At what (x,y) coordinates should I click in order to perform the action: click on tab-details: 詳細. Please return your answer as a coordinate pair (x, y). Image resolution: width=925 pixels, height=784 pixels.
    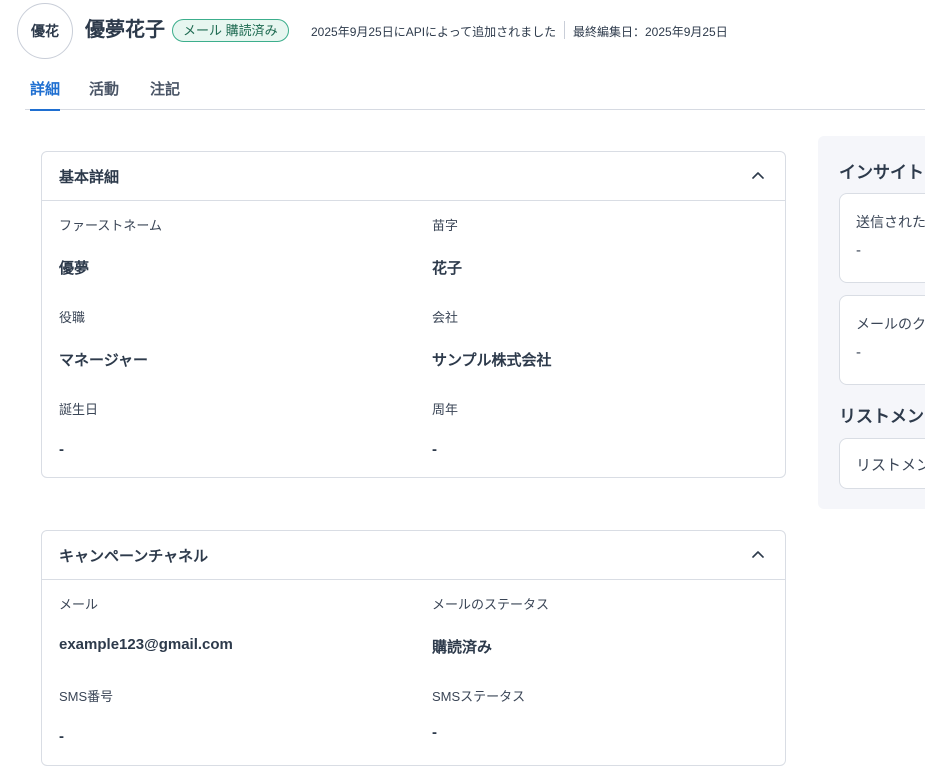
    Looking at the image, I should click on (45, 94).